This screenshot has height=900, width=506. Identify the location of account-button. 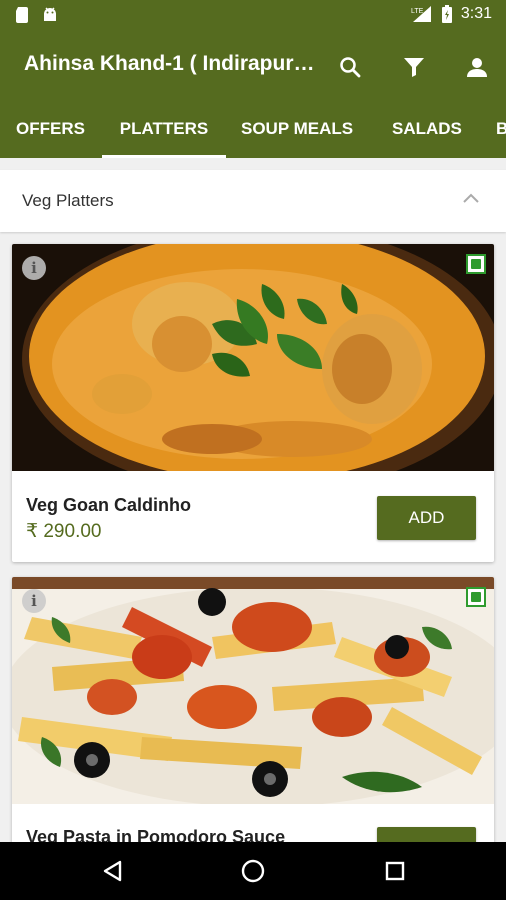
(477, 67).